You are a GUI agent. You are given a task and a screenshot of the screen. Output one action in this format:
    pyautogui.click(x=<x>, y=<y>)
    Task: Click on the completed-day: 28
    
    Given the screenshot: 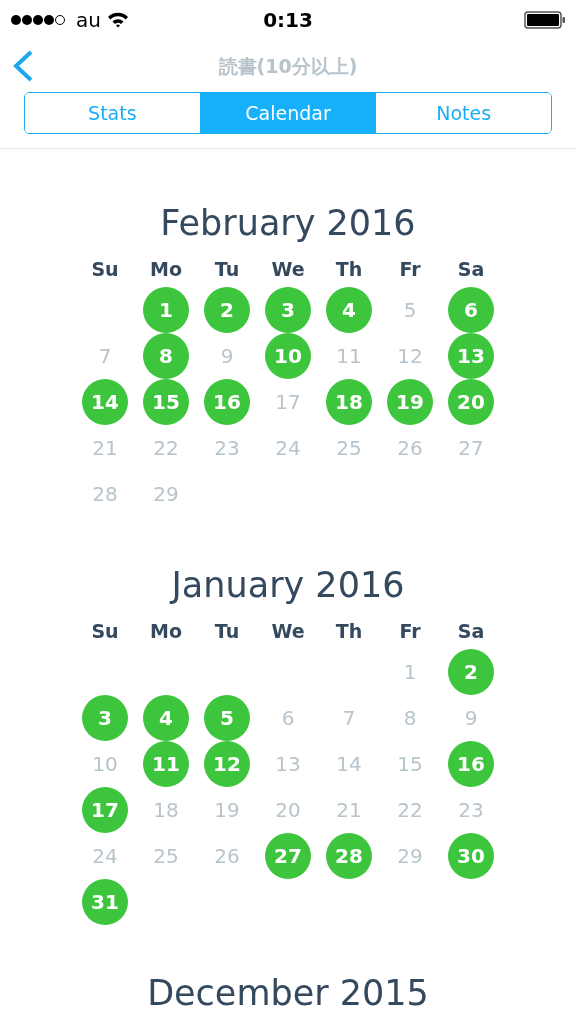 What is the action you would take?
    pyautogui.click(x=349, y=856)
    